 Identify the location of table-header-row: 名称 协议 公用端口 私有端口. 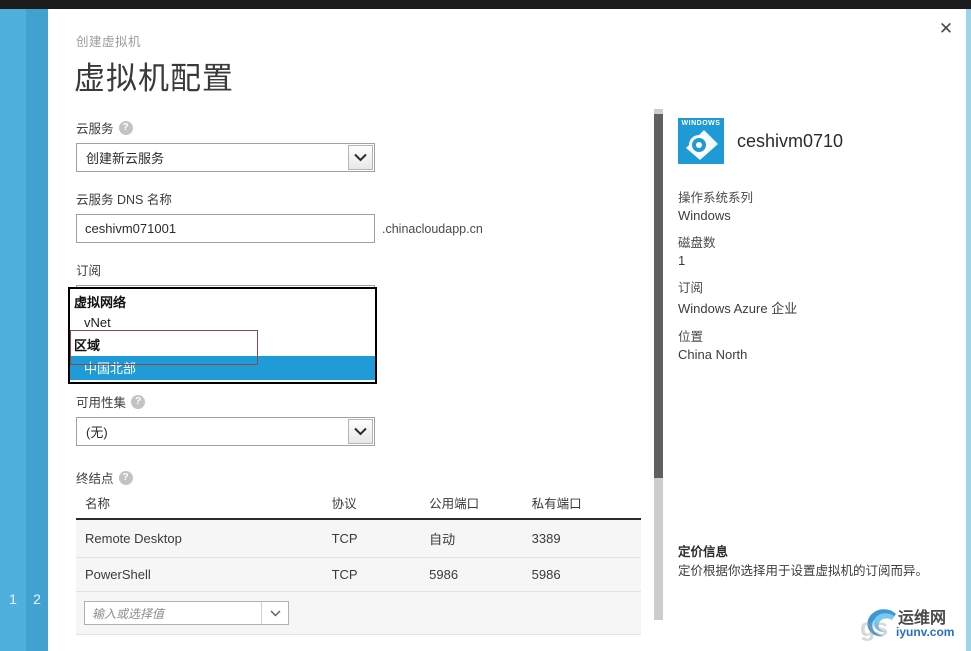
(358, 506).